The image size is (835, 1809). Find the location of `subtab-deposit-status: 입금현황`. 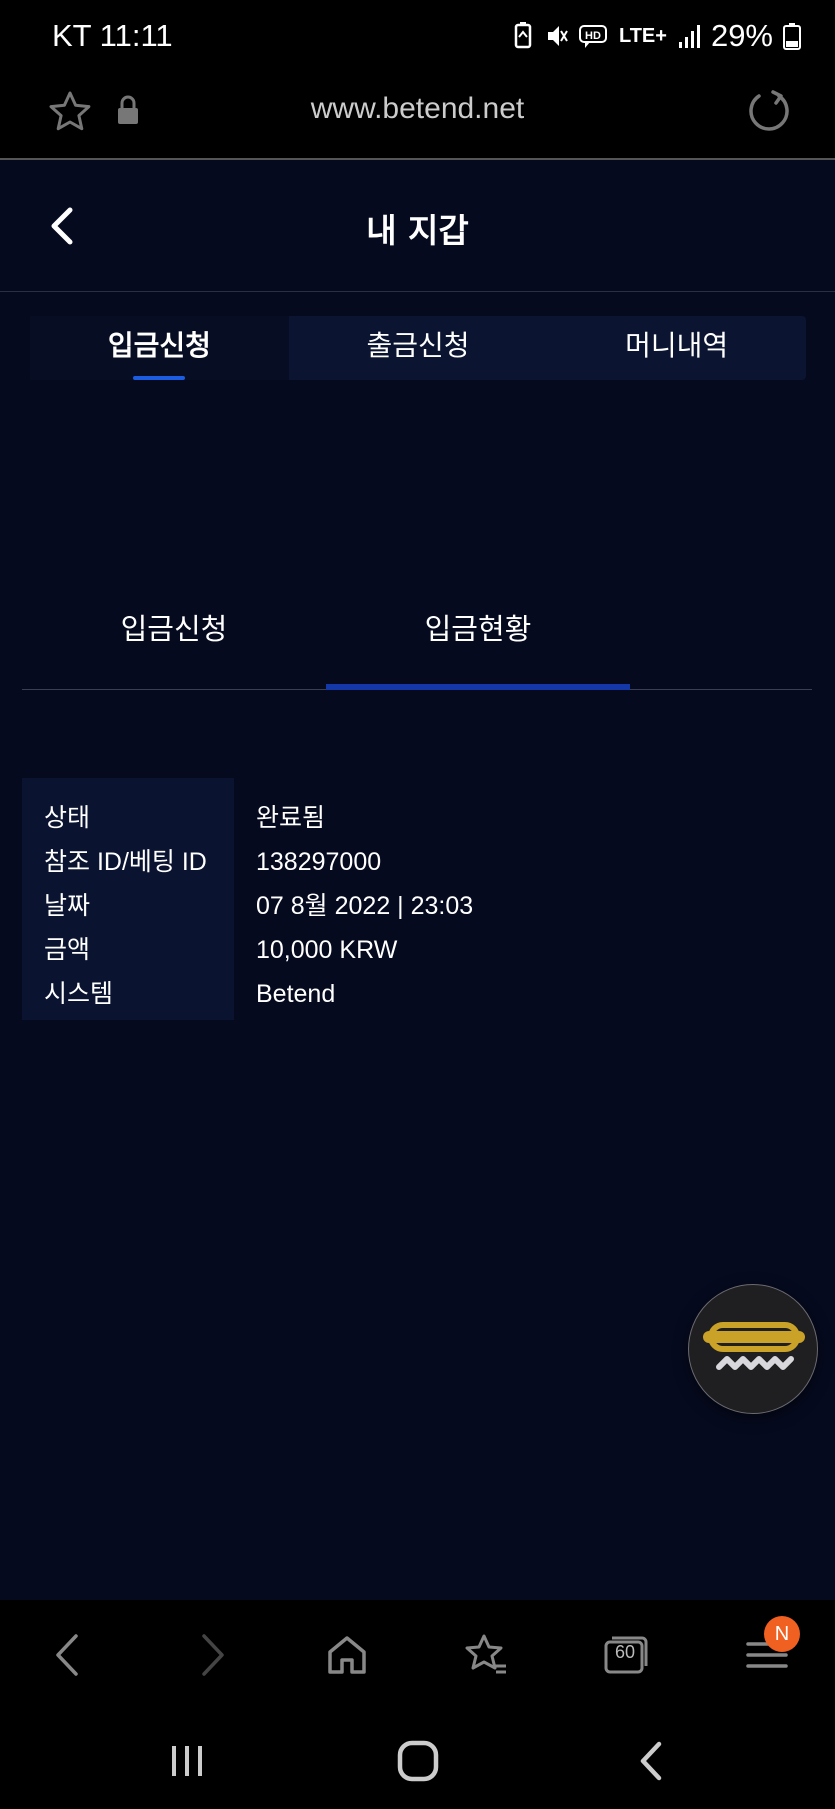

subtab-deposit-status: 입금현황 is located at coordinates (478, 627).